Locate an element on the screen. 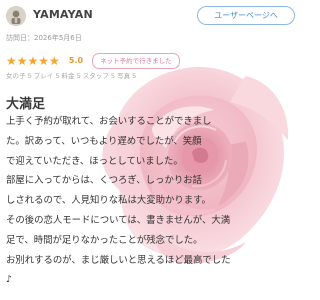 The image size is (320, 300). review-line: 上手く予約が取れて、お会いすることができまし is located at coordinates (109, 121).